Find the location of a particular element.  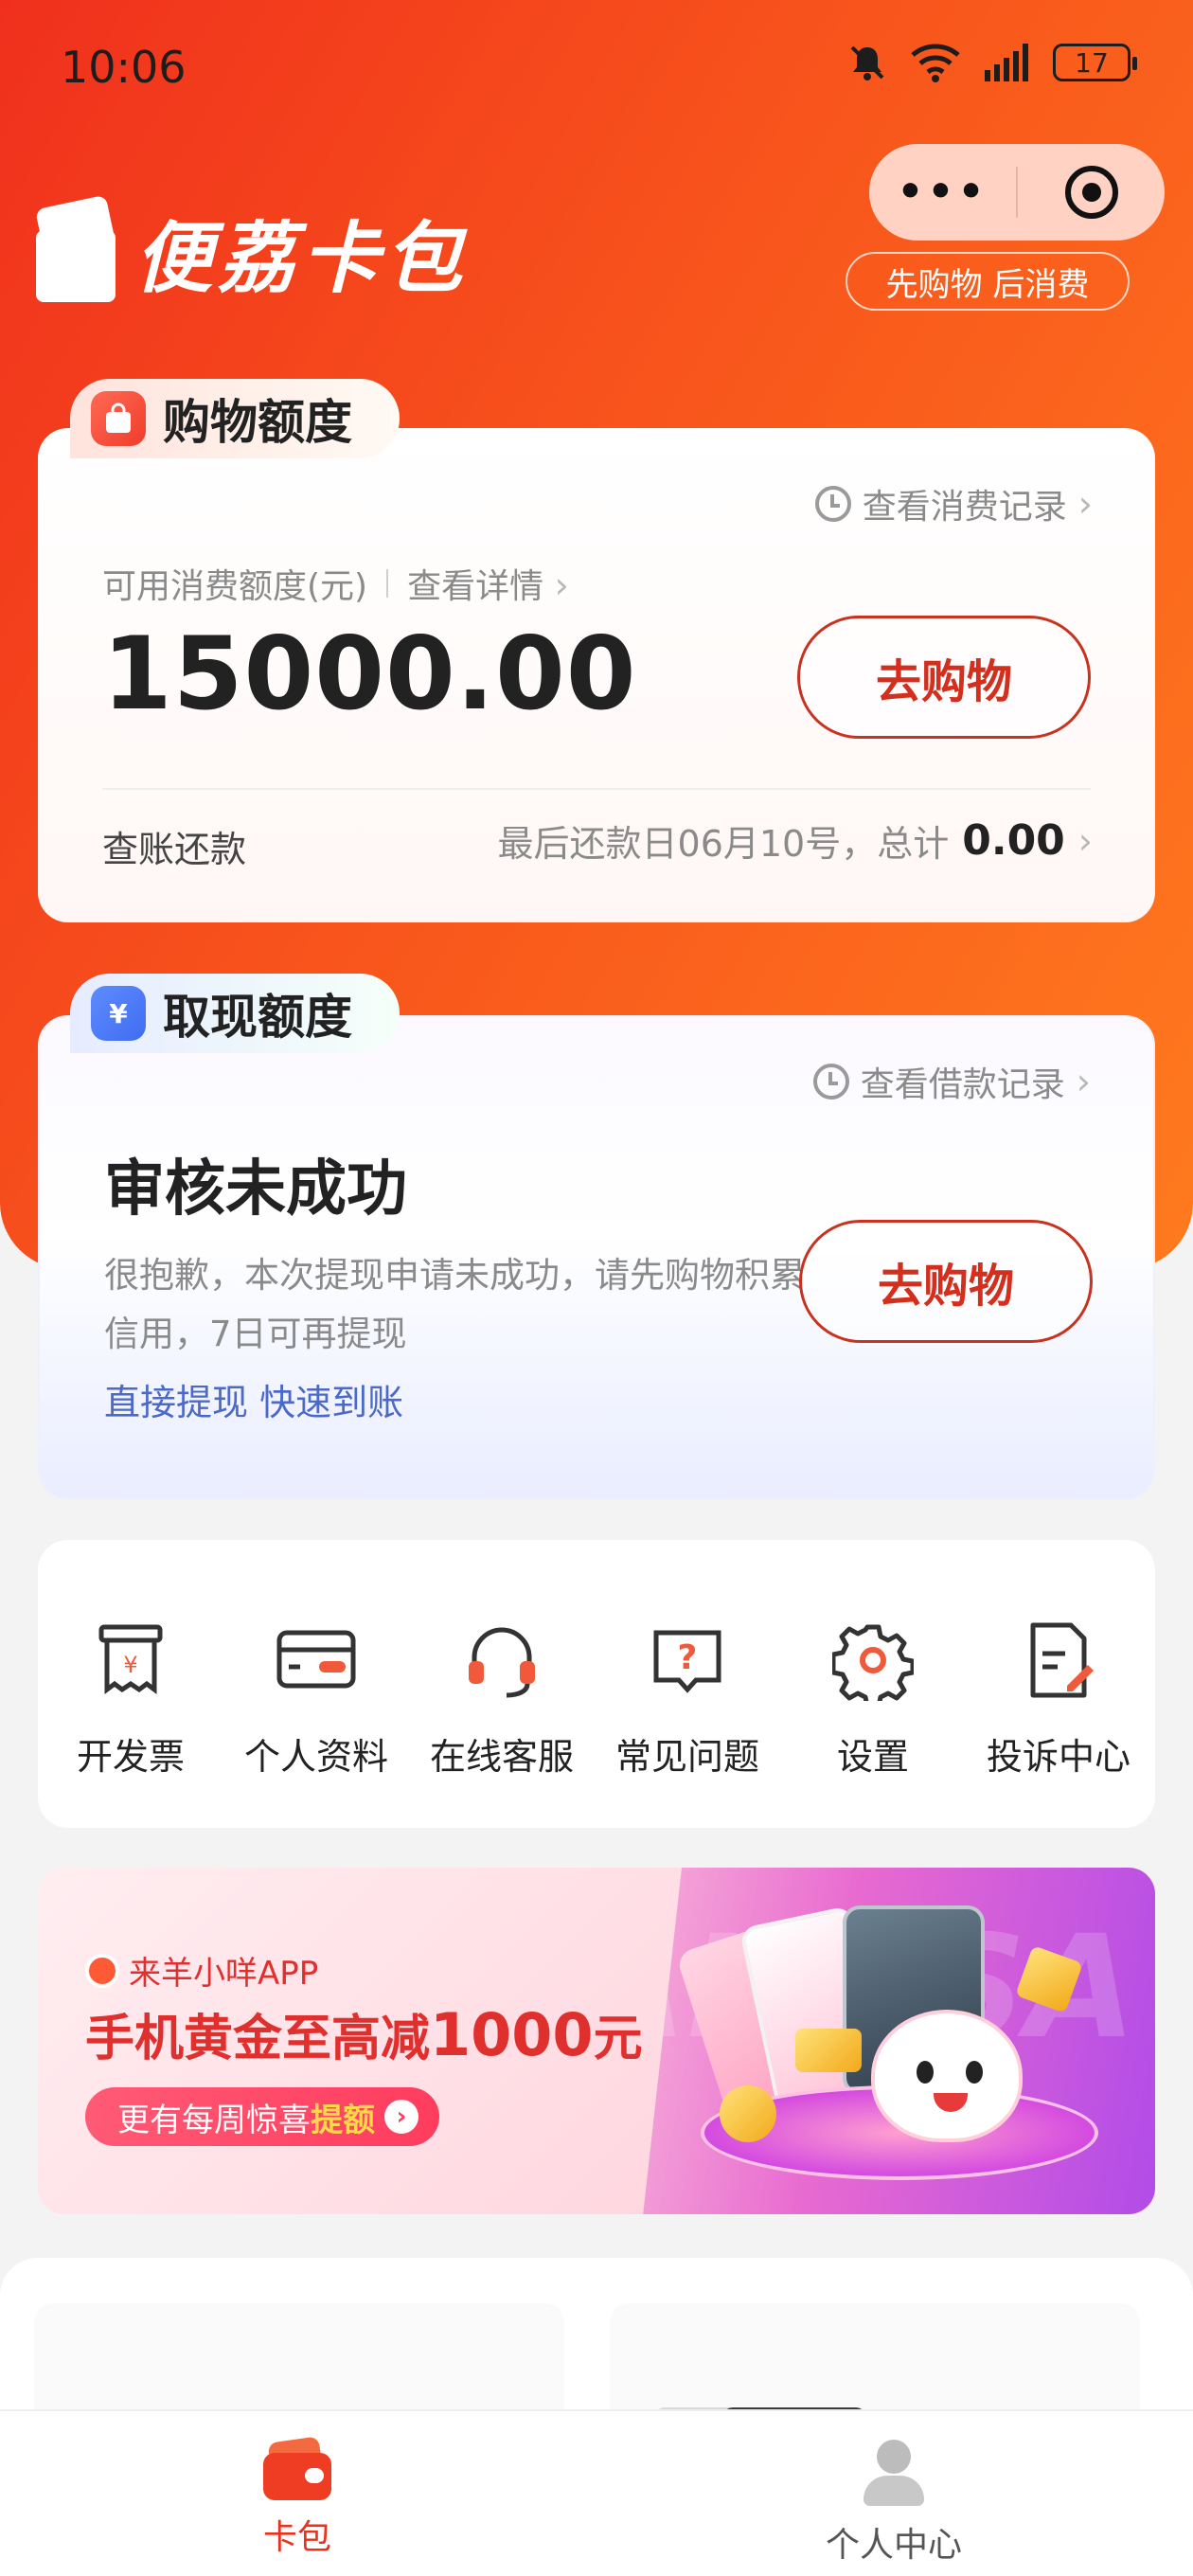

banner-cta-highlight: 提额 is located at coordinates (343, 2120).